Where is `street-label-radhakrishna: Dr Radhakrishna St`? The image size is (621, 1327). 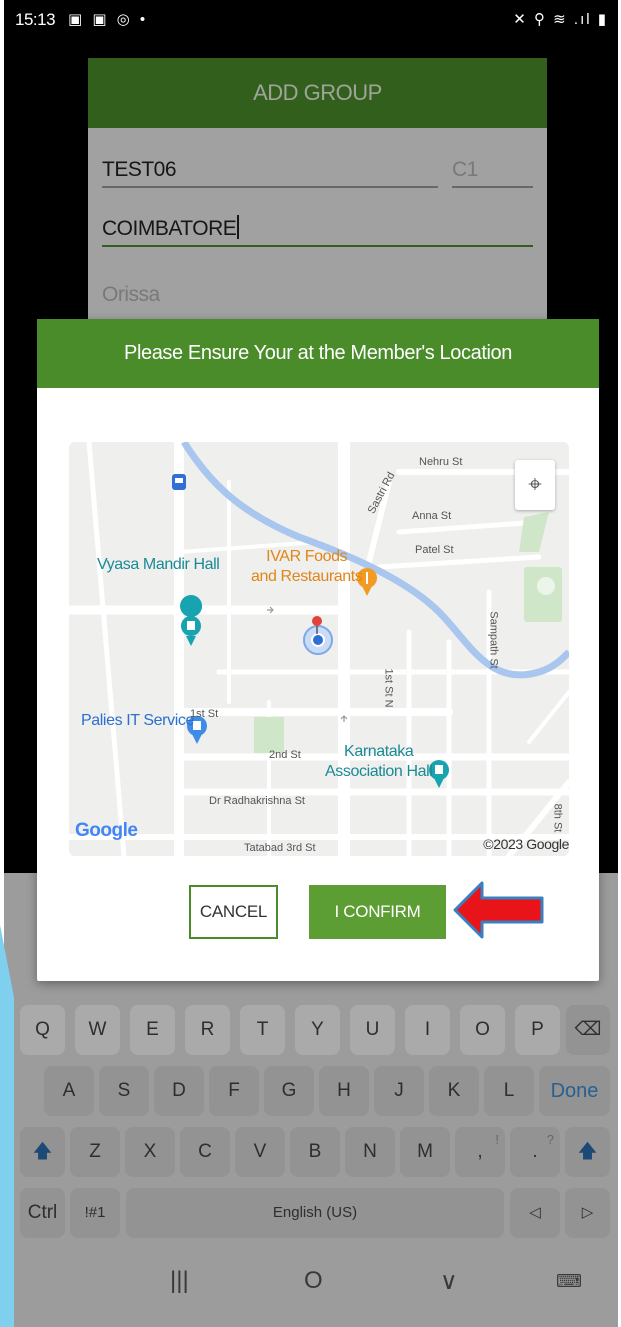 street-label-radhakrishna: Dr Radhakrishna St is located at coordinates (257, 801).